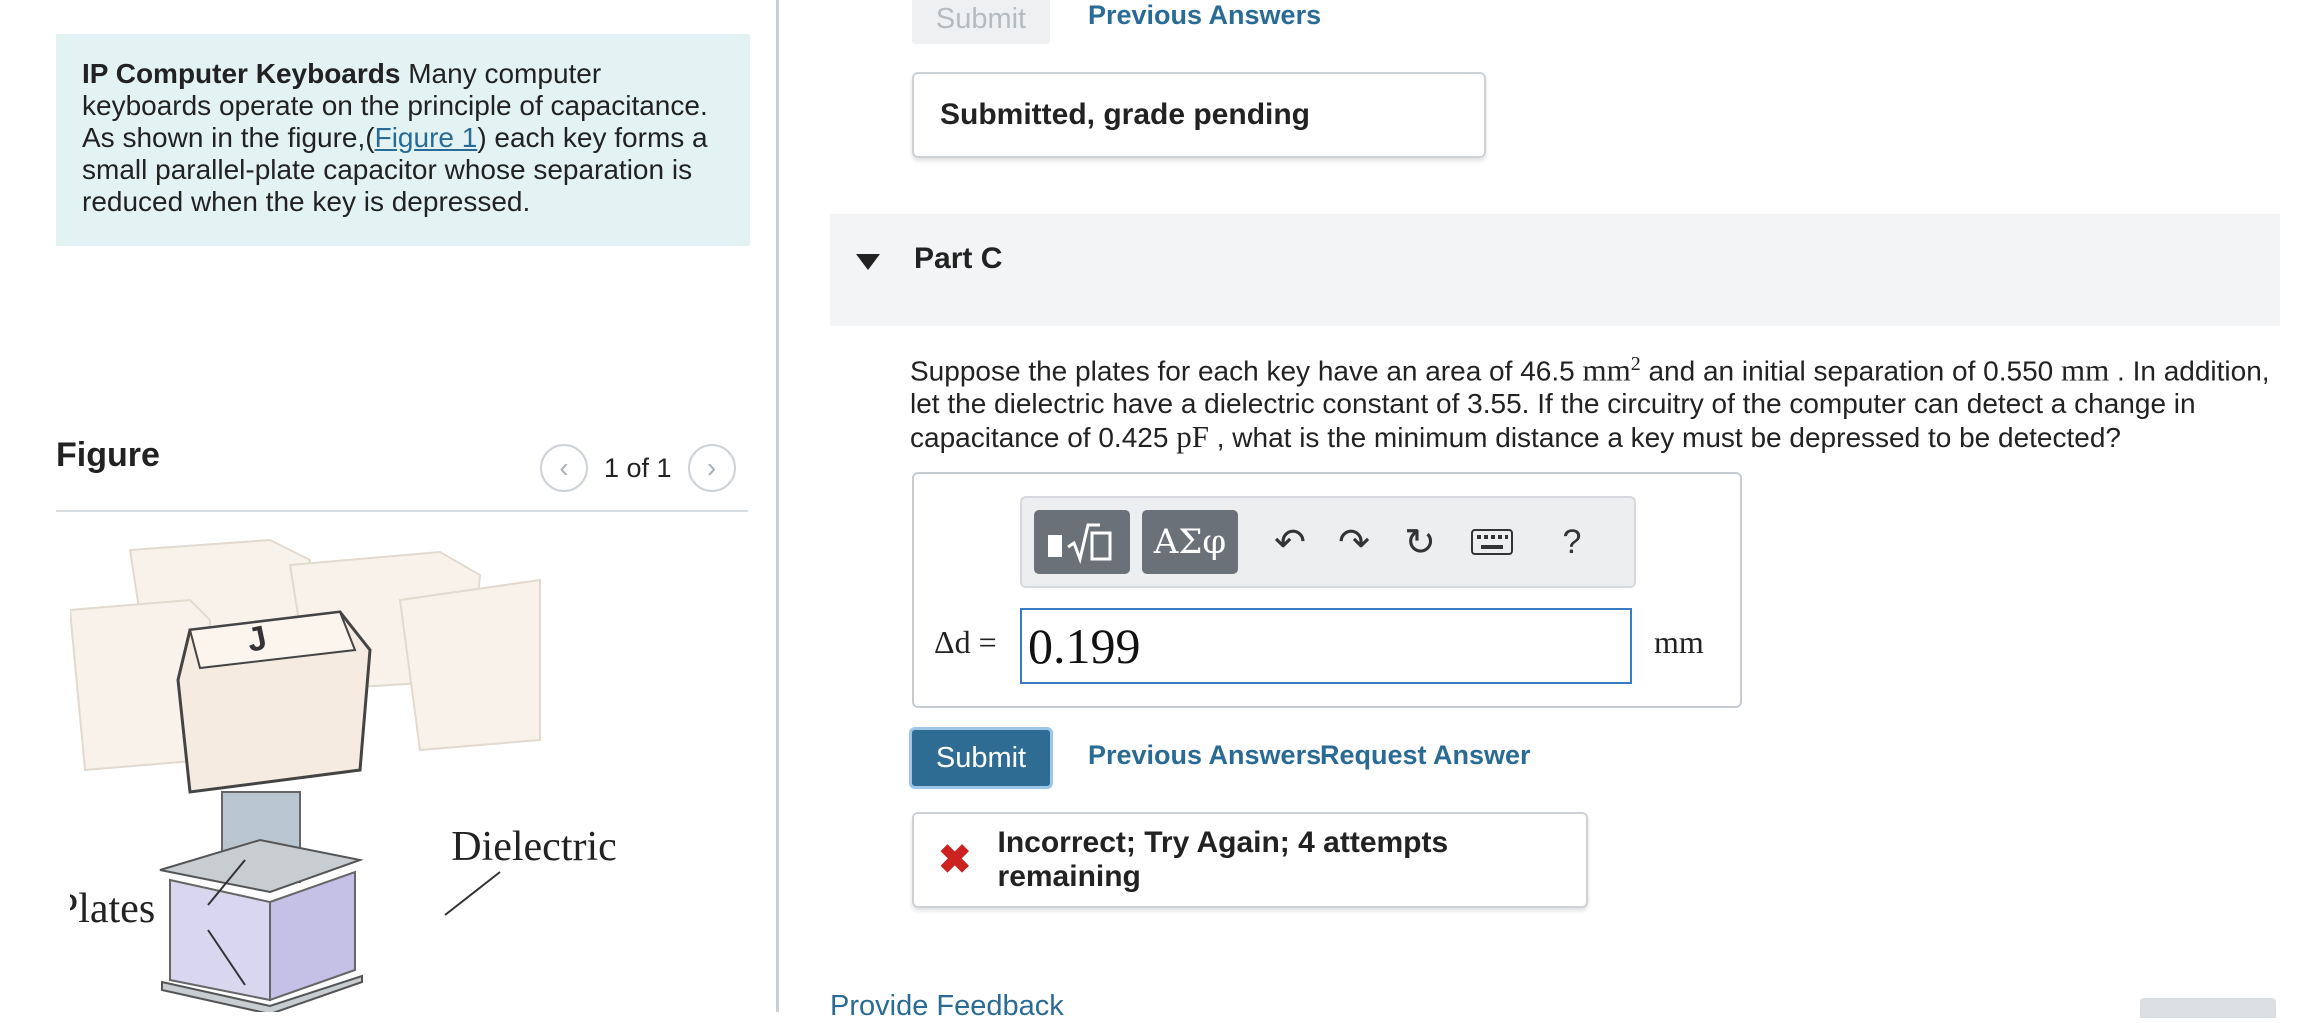  What do you see at coordinates (241, 73) in the screenshot?
I see `problem-title: IP Computer Keyboards` at bounding box center [241, 73].